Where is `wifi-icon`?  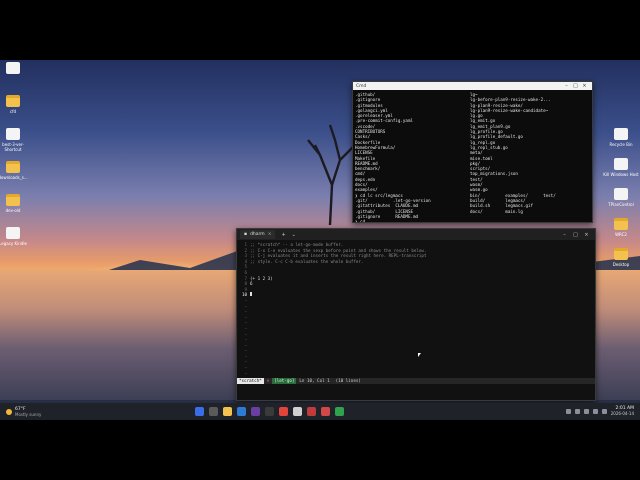 wifi-icon is located at coordinates (586, 411).